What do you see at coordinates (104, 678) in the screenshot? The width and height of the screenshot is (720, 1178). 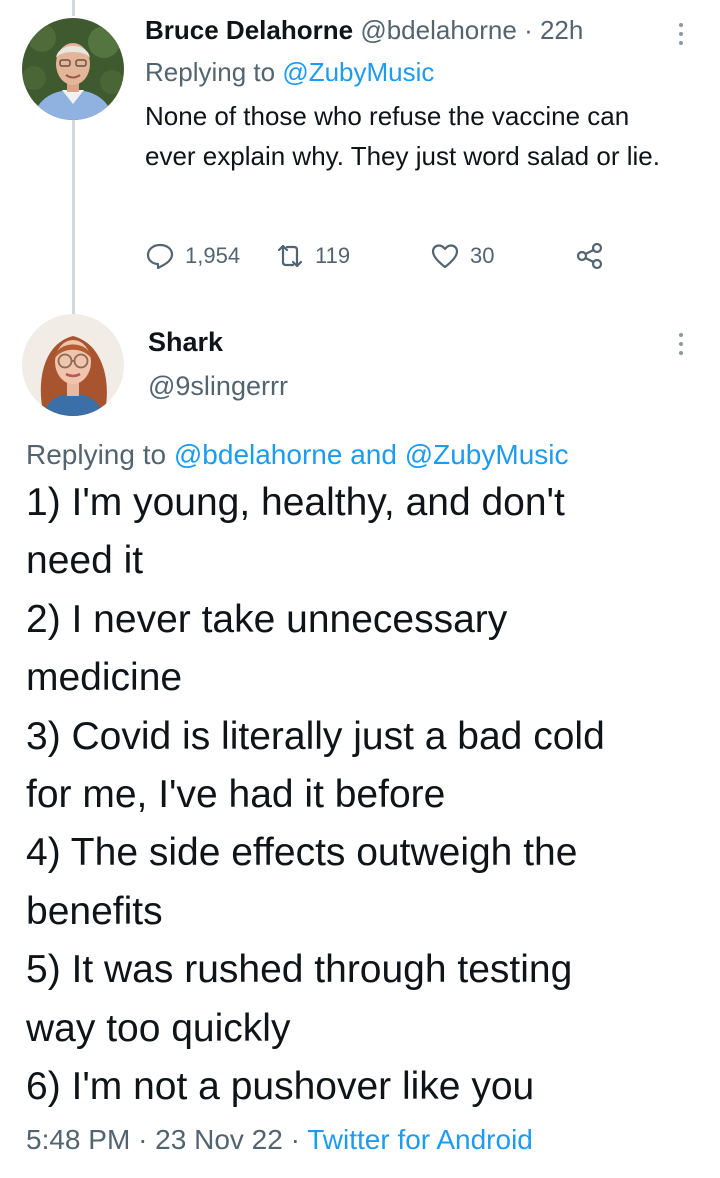 I see `tweet-text-line: medicine` at bounding box center [104, 678].